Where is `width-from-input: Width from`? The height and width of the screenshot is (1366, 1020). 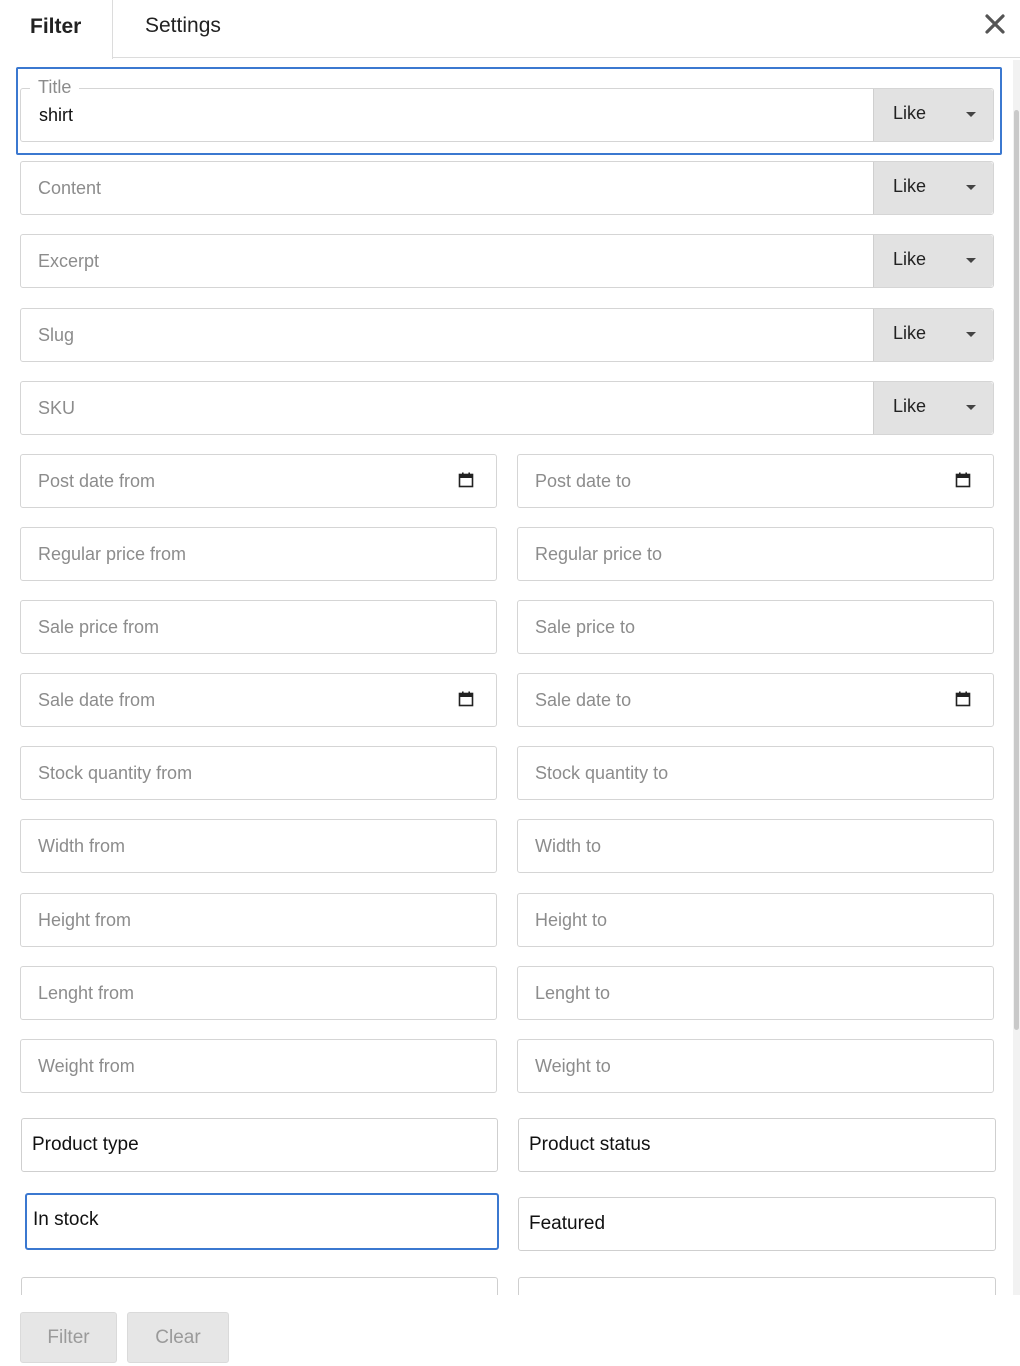 width-from-input: Width from is located at coordinates (258, 846).